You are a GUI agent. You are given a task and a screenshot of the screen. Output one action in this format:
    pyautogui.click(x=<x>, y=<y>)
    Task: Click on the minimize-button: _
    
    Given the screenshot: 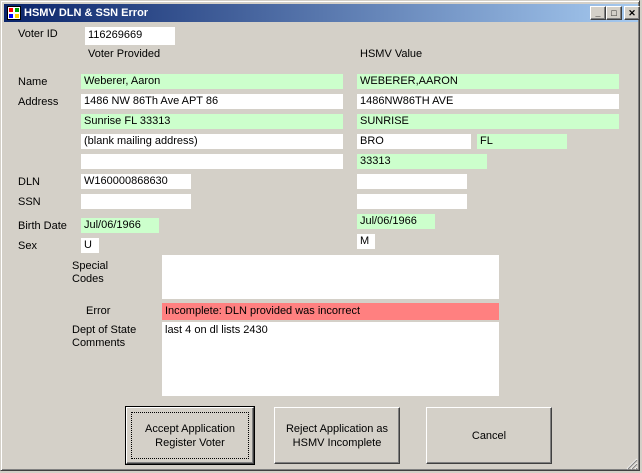 What is the action you would take?
    pyautogui.click(x=598, y=13)
    